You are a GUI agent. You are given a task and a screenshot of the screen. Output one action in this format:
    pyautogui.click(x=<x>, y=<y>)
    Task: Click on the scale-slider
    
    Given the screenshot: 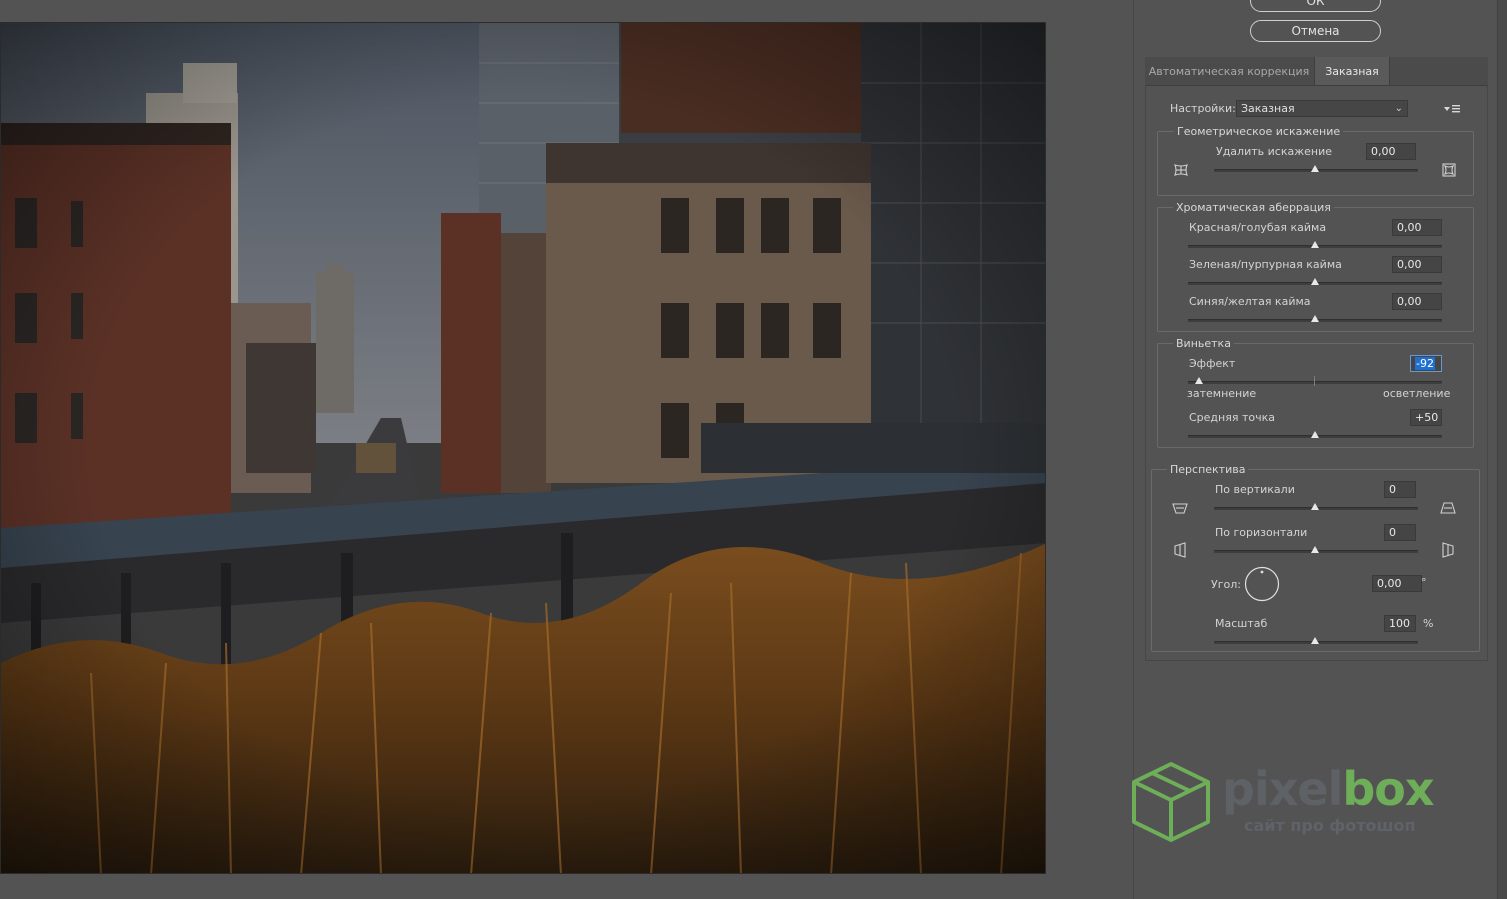 What is the action you would take?
    pyautogui.click(x=1315, y=640)
    